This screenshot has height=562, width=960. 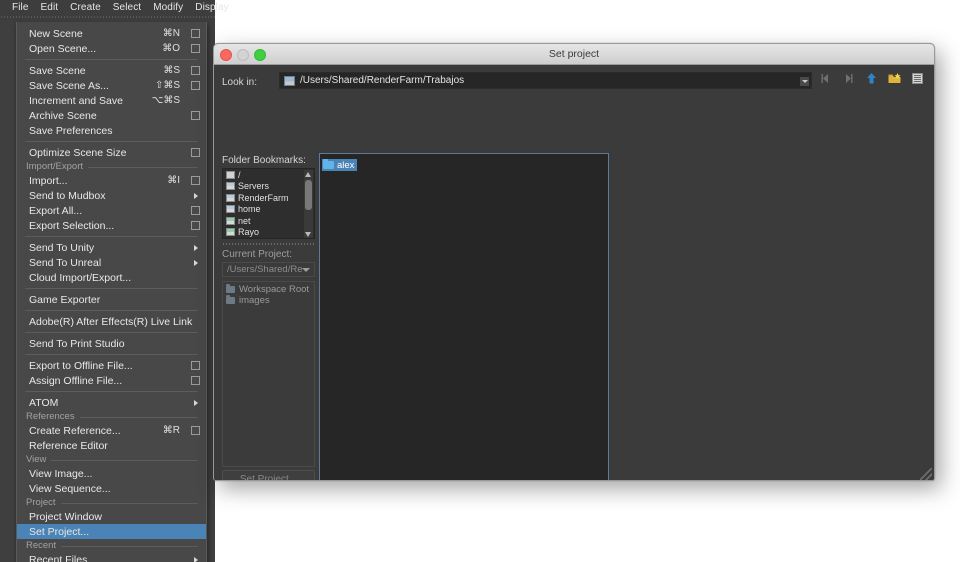 I want to click on bookmarks-resize-grip, so click(x=268, y=243).